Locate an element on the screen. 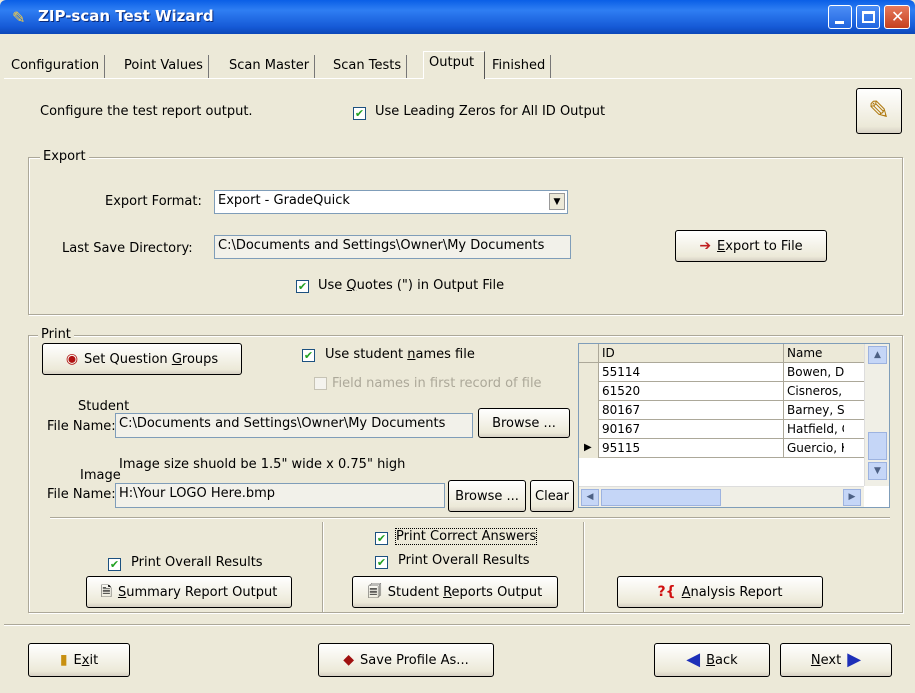  cell-name: Cisneros, A is located at coordinates (814, 391).